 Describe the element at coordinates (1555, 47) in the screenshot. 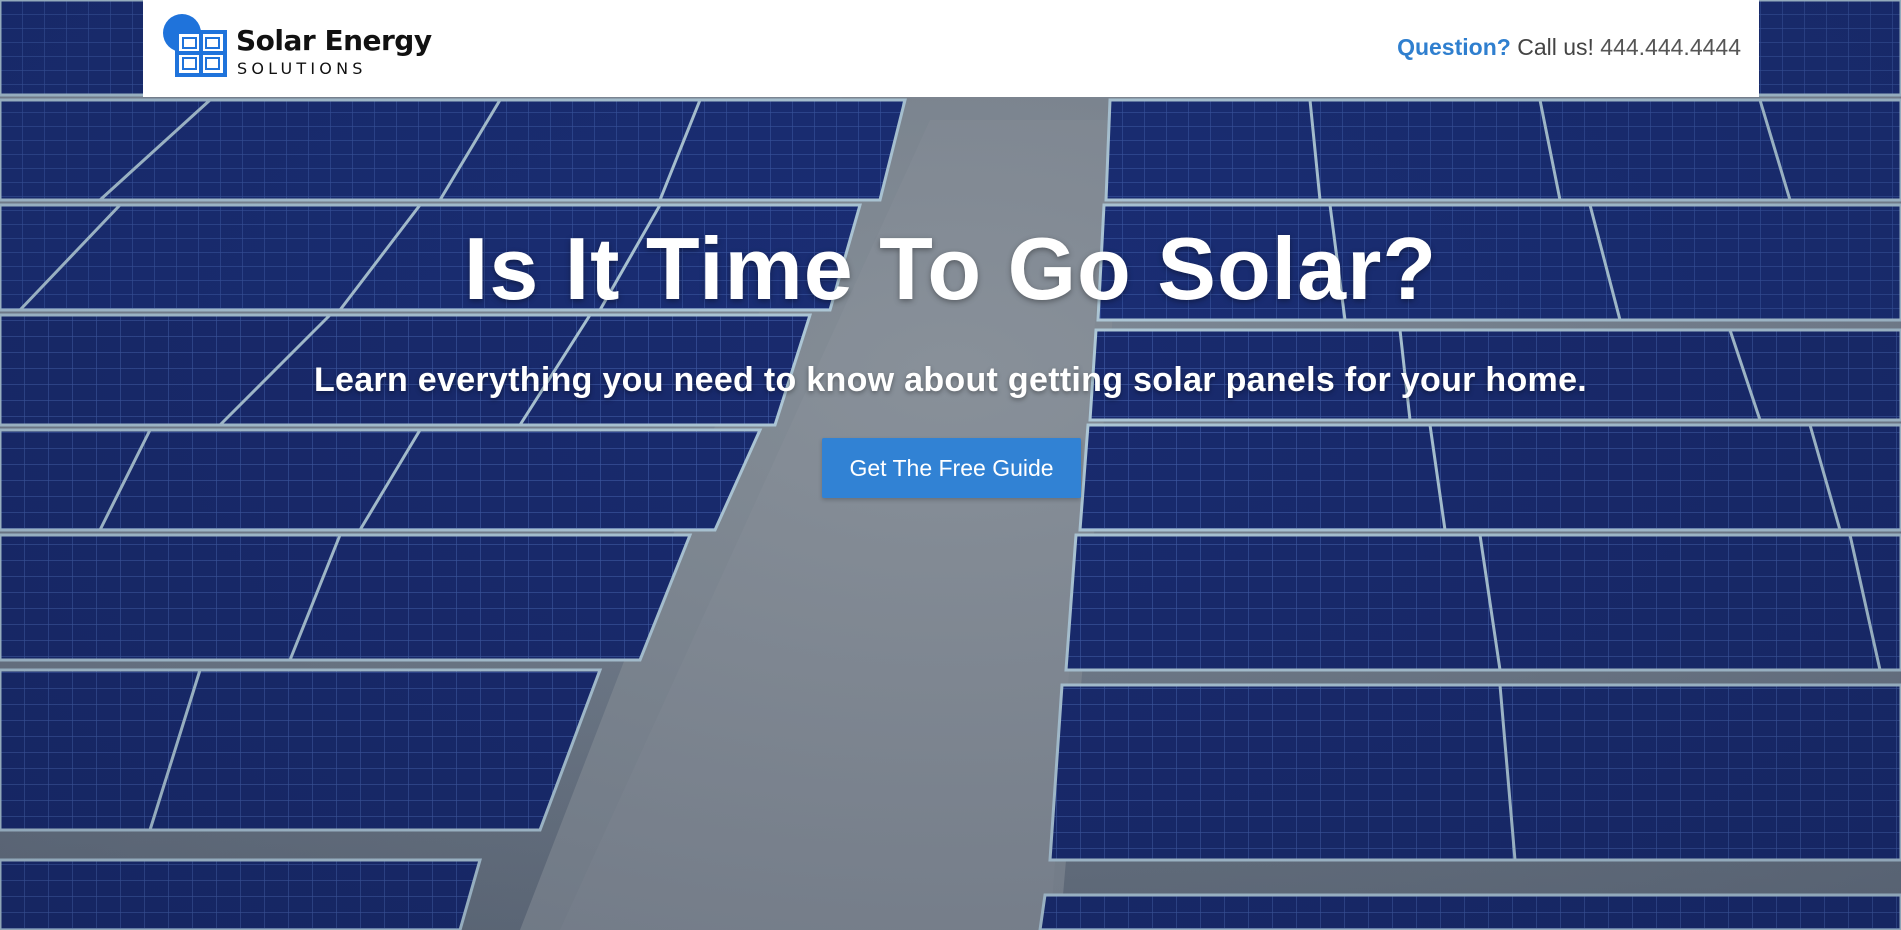

I see `call-text: Call us!` at that location.